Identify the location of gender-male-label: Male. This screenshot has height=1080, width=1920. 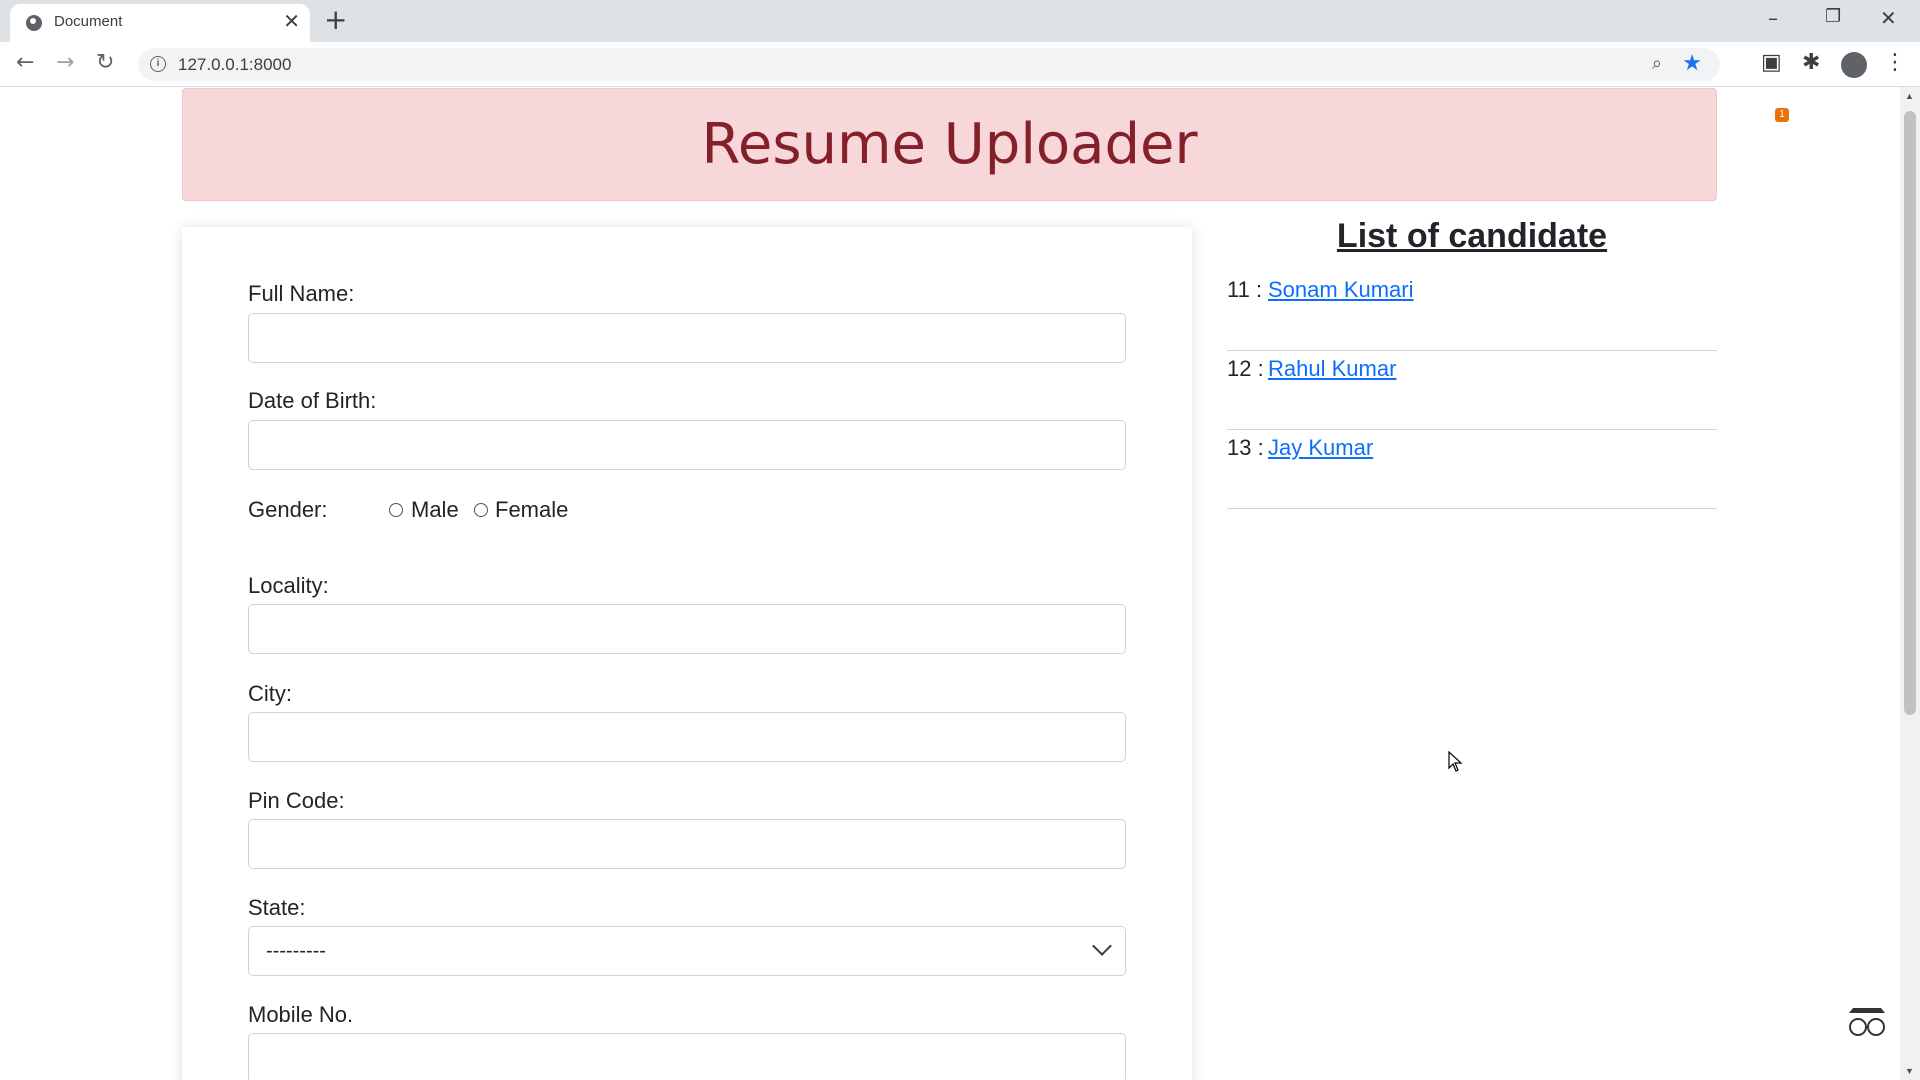
(435, 509).